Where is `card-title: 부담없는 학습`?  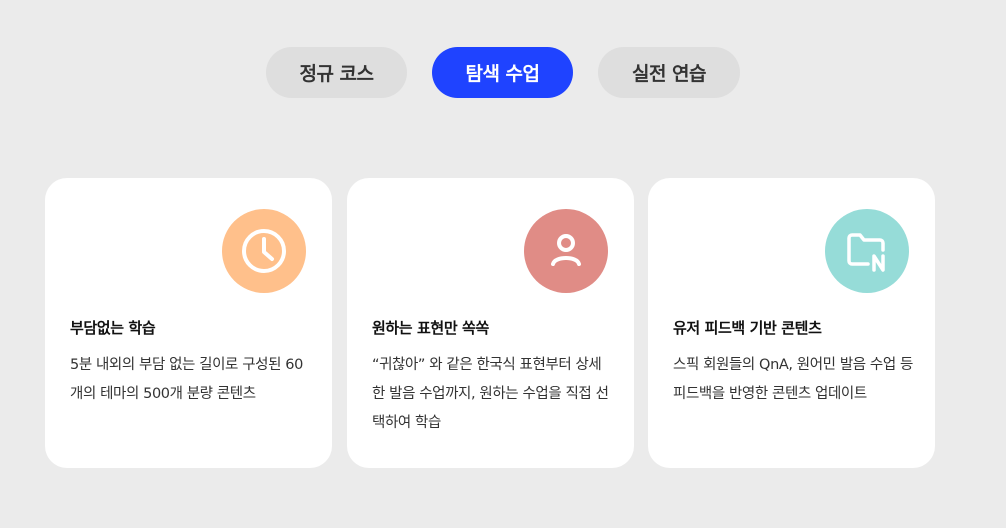
card-title: 부담없는 학습 is located at coordinates (113, 328).